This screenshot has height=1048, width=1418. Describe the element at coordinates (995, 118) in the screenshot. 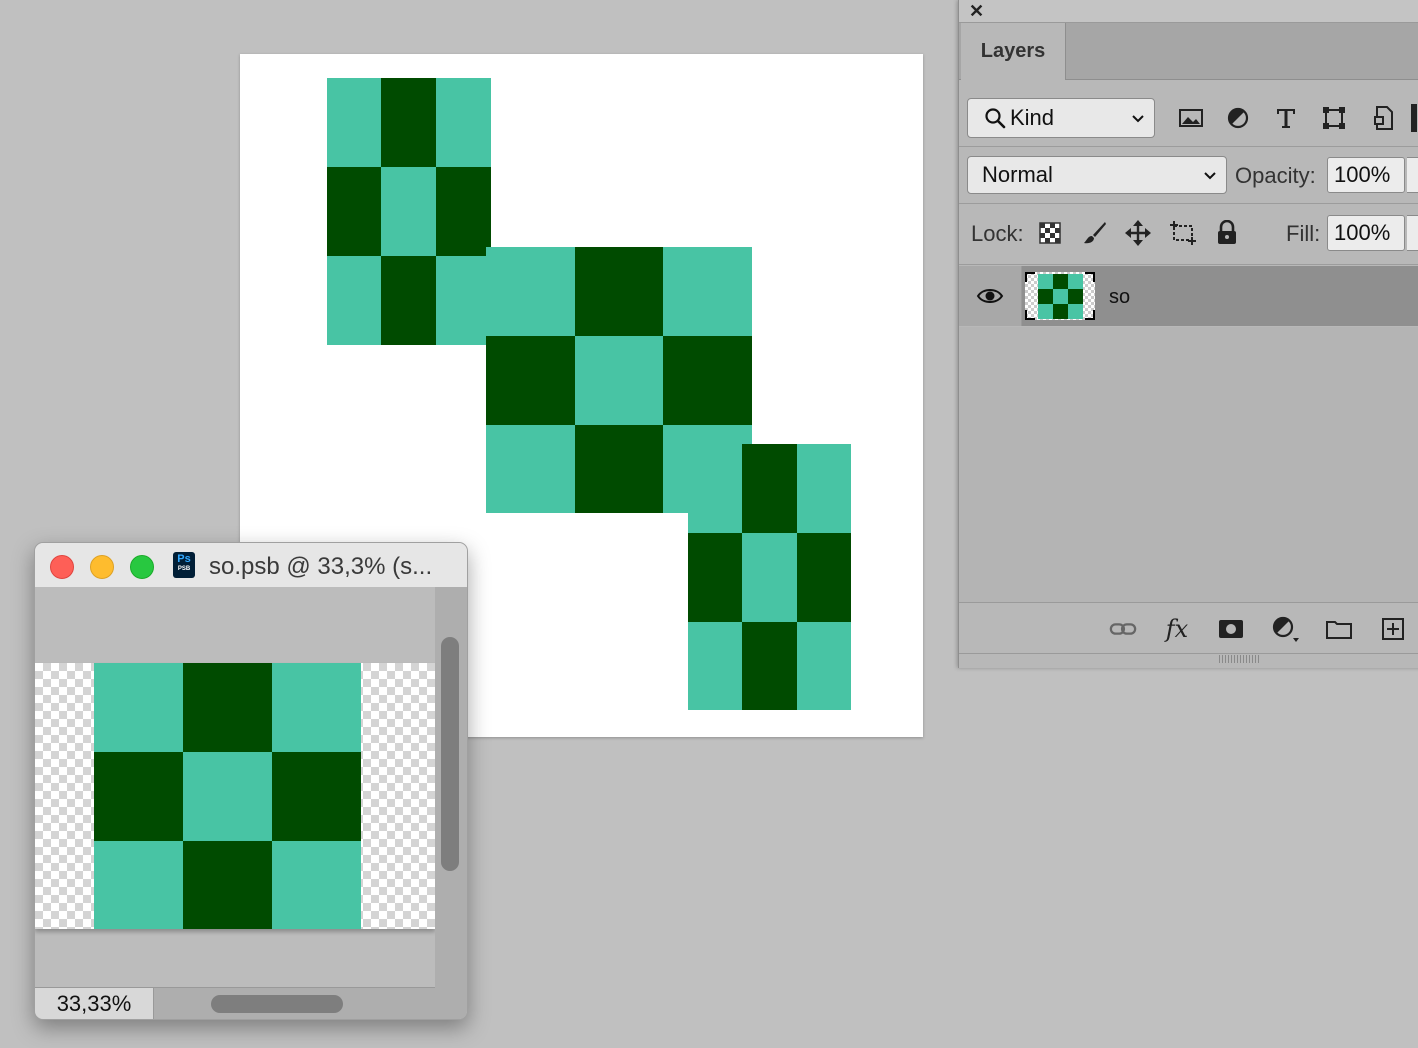

I see `search-icon` at that location.